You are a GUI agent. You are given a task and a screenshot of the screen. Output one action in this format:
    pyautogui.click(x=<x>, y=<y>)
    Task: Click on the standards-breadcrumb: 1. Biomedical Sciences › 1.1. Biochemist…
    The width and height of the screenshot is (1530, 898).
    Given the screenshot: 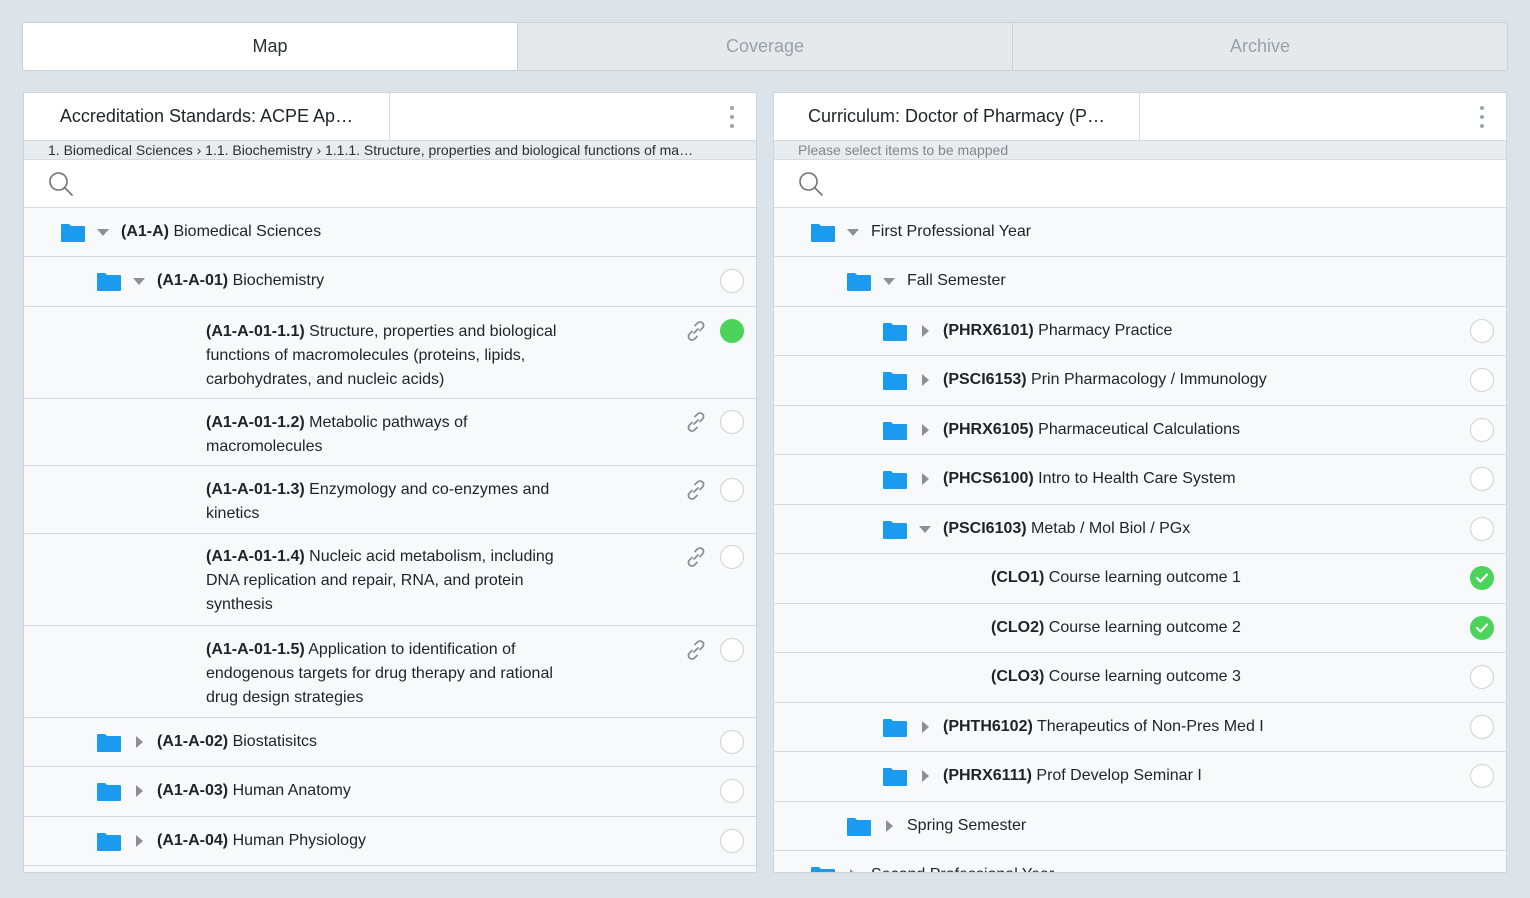 What is the action you would take?
    pyautogui.click(x=390, y=150)
    